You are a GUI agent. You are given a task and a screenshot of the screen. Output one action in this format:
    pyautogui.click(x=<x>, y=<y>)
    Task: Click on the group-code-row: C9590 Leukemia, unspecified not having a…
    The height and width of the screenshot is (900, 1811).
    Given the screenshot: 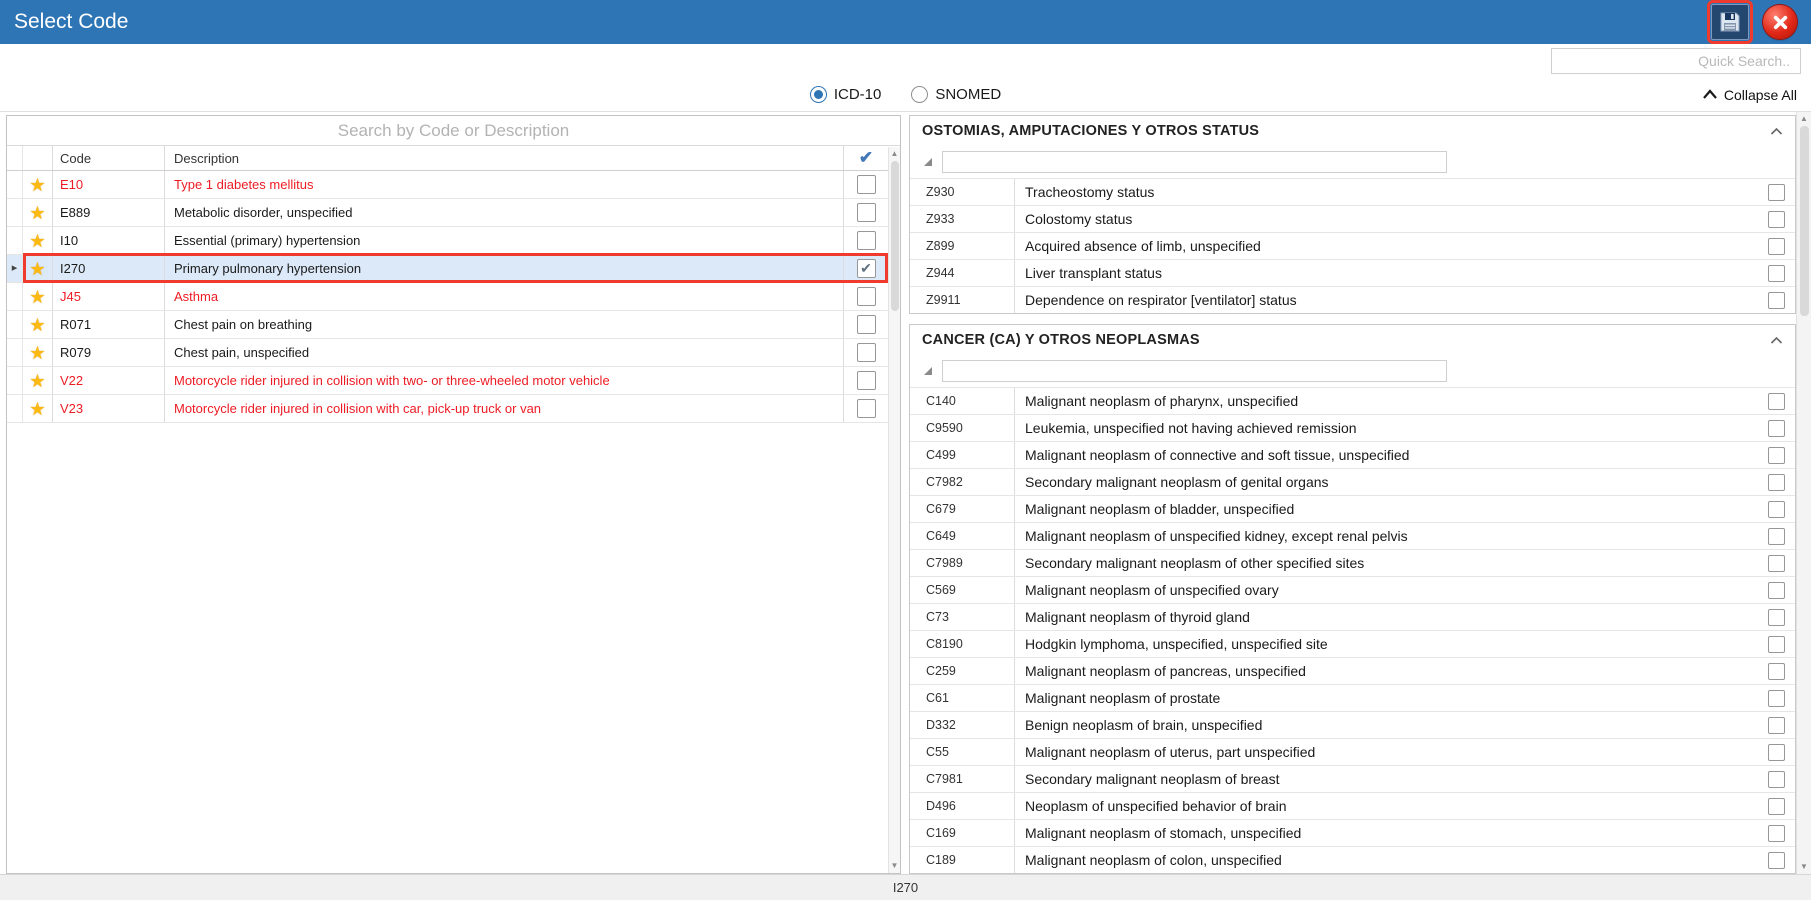 What is the action you would take?
    pyautogui.click(x=1352, y=427)
    